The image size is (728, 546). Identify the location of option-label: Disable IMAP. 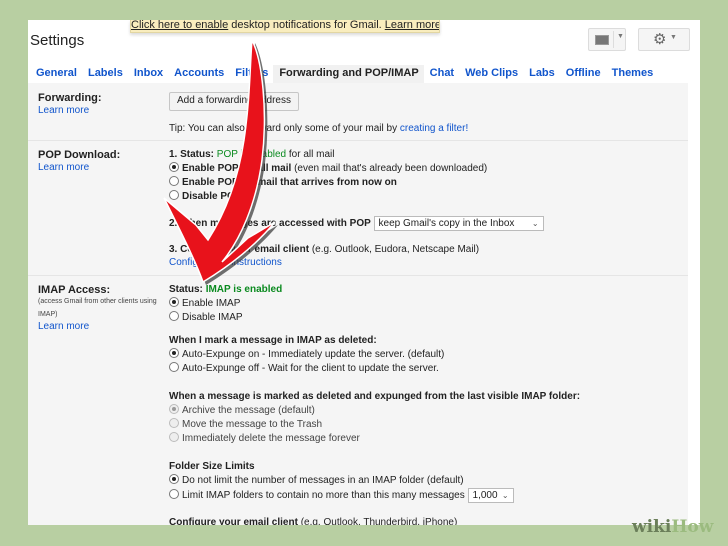
(212, 317).